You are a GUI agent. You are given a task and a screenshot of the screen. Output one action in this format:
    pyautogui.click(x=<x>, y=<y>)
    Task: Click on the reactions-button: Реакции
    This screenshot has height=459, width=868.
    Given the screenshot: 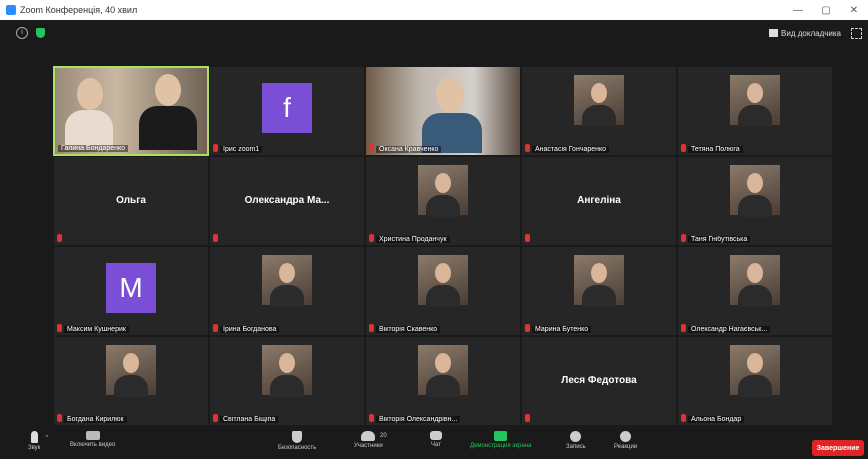 What is the action you would take?
    pyautogui.click(x=625, y=440)
    